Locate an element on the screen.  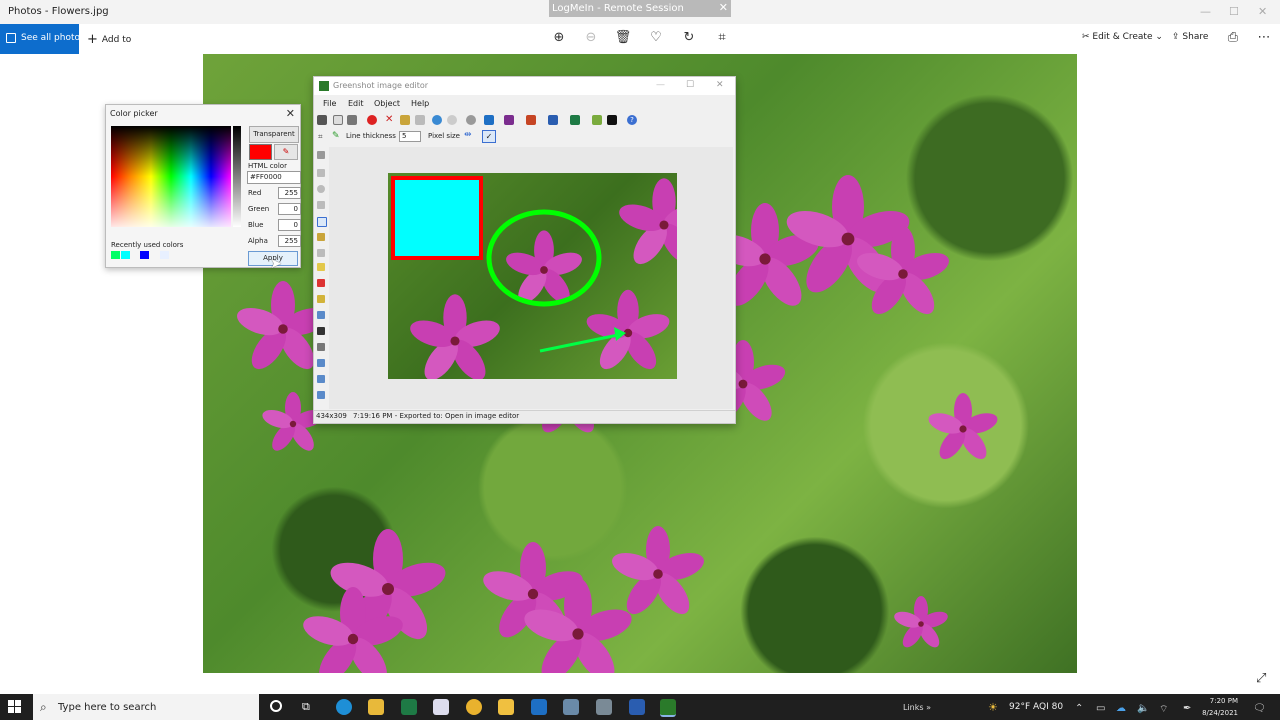
clock-time: 7:20 PM is located at coordinates (1223, 701).